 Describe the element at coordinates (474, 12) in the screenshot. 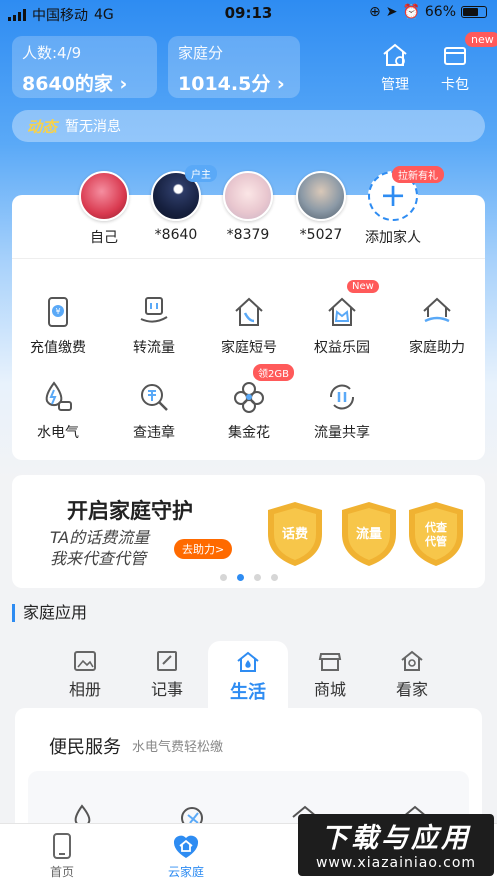

I see `battery-icon` at that location.